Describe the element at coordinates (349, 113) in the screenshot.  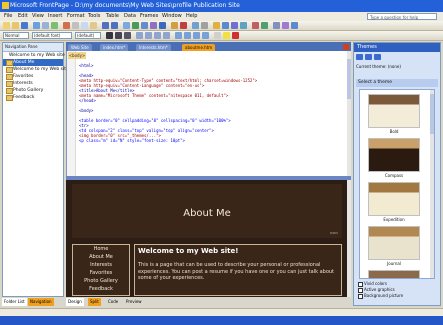
I see `code-scrollbar` at that location.